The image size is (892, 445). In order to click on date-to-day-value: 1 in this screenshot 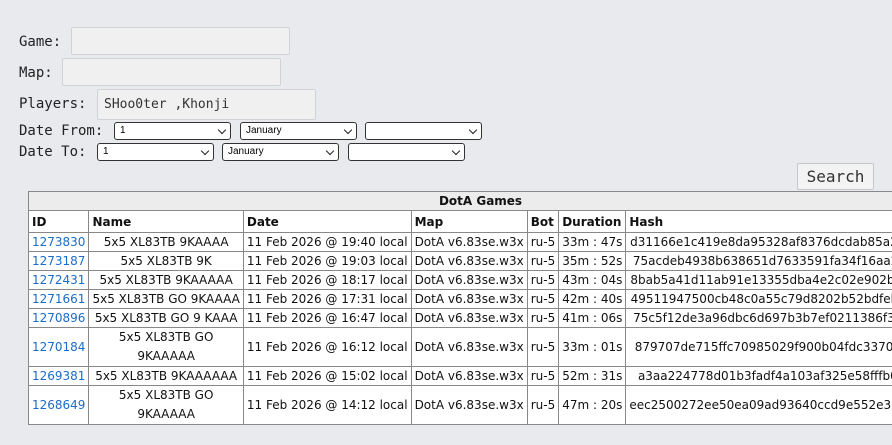, I will do `click(106, 151)`.